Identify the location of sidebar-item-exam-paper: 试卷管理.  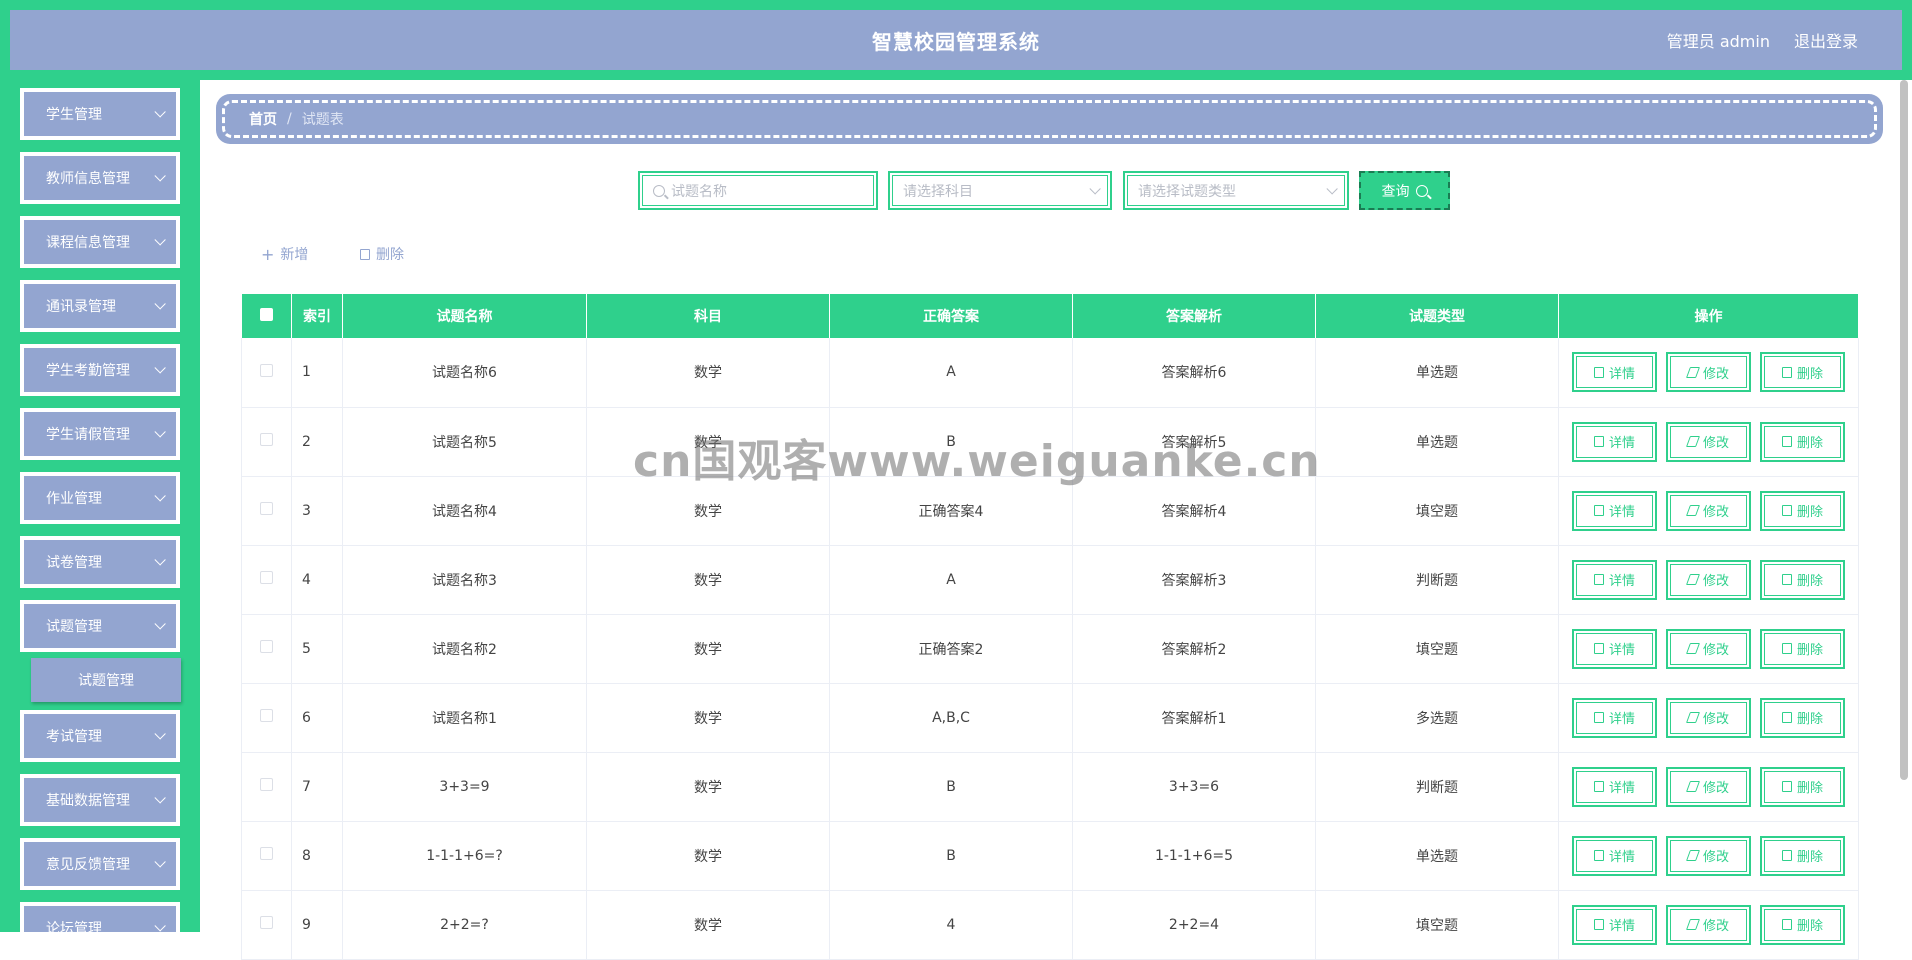
(100, 562).